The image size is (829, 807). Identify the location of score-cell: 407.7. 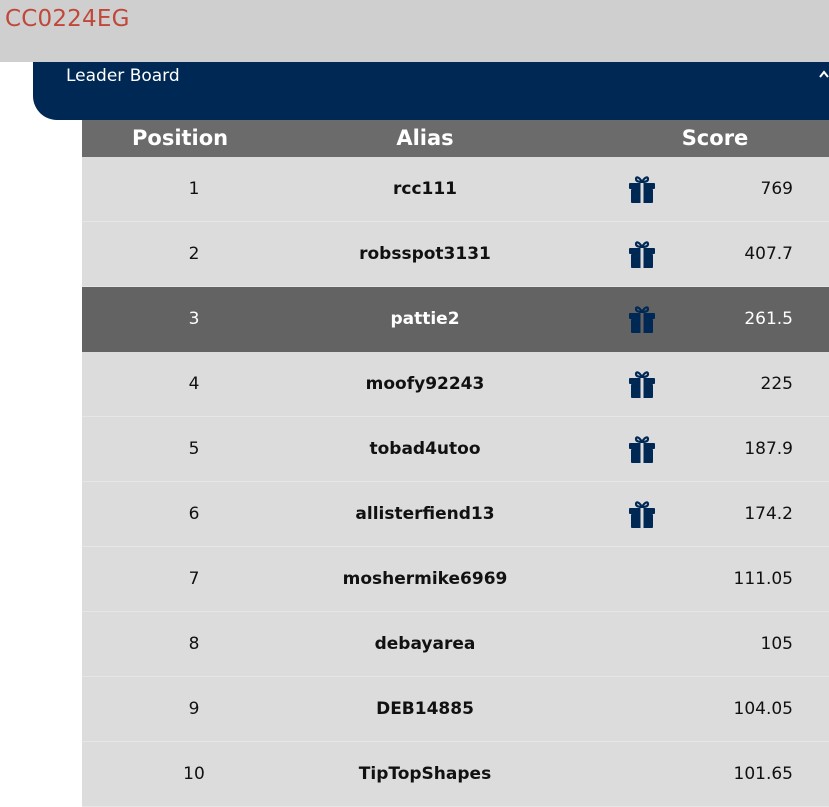
(768, 254).